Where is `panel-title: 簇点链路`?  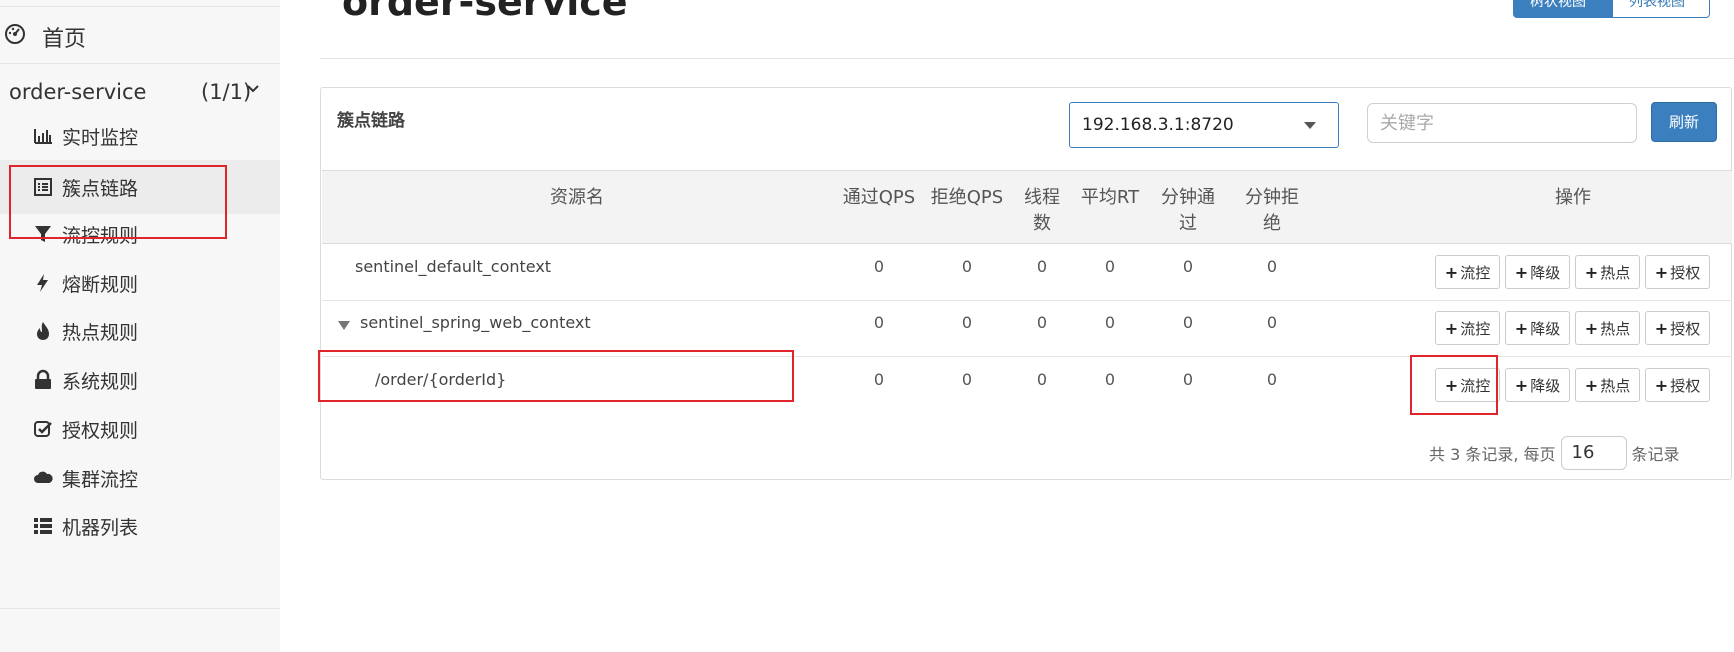
panel-title: 簇点链路 is located at coordinates (371, 121).